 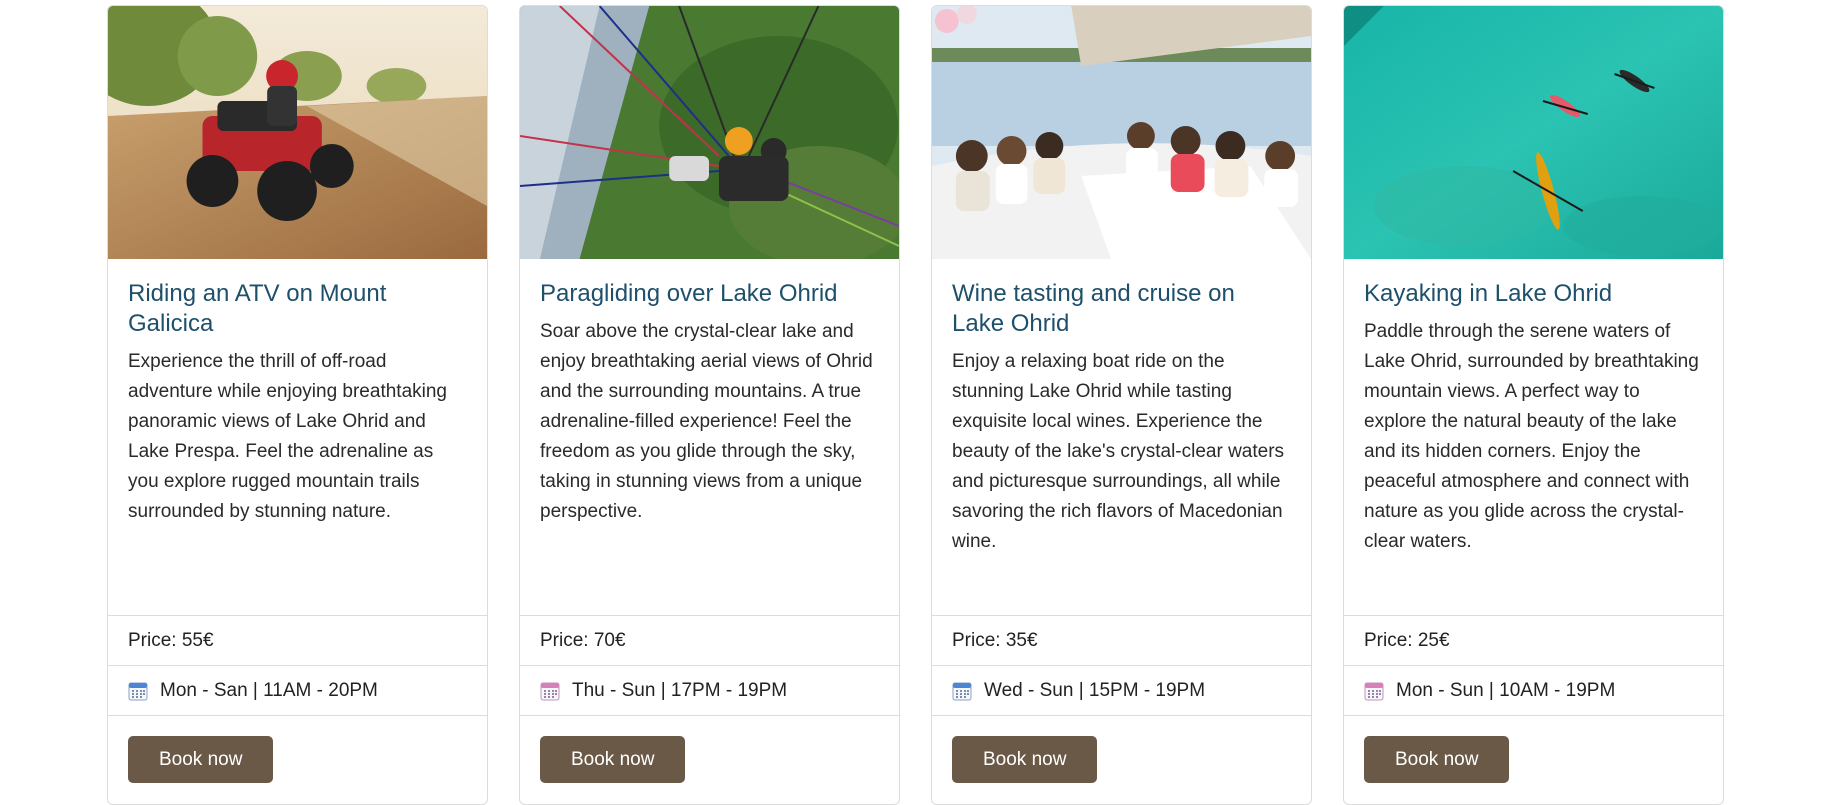 I want to click on card-title: Wine tasting and cruise on Lake Ohrid, so click(x=1093, y=308).